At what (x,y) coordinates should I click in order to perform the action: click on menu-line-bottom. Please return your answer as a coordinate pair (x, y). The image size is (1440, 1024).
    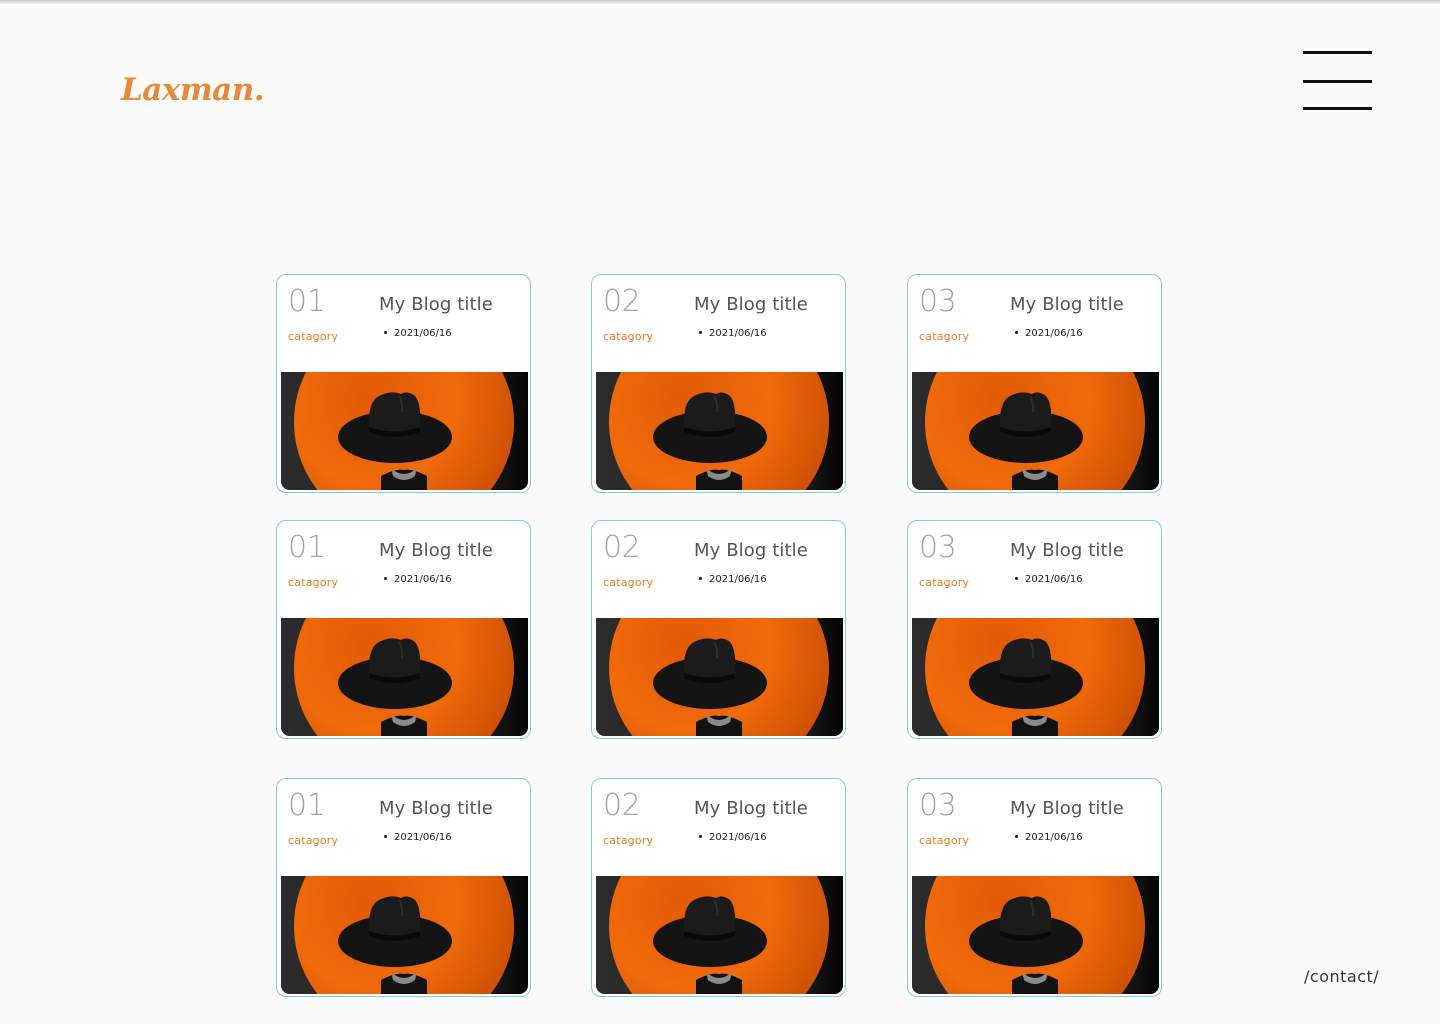
    Looking at the image, I should click on (1337, 108).